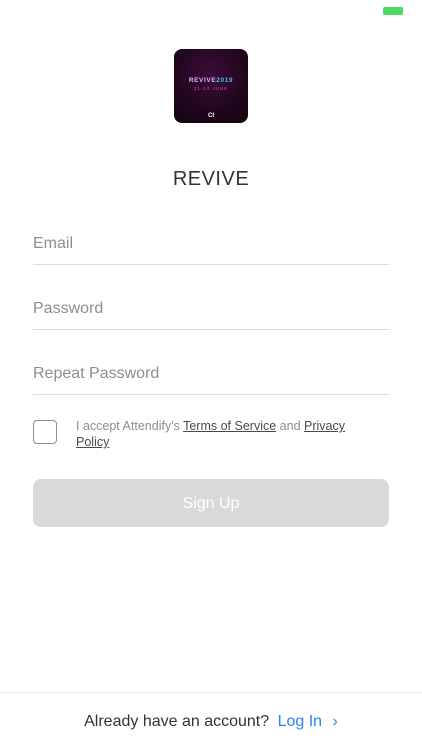  Describe the element at coordinates (229, 426) in the screenshot. I see `terms-of-service-link: Terms of Service` at that location.